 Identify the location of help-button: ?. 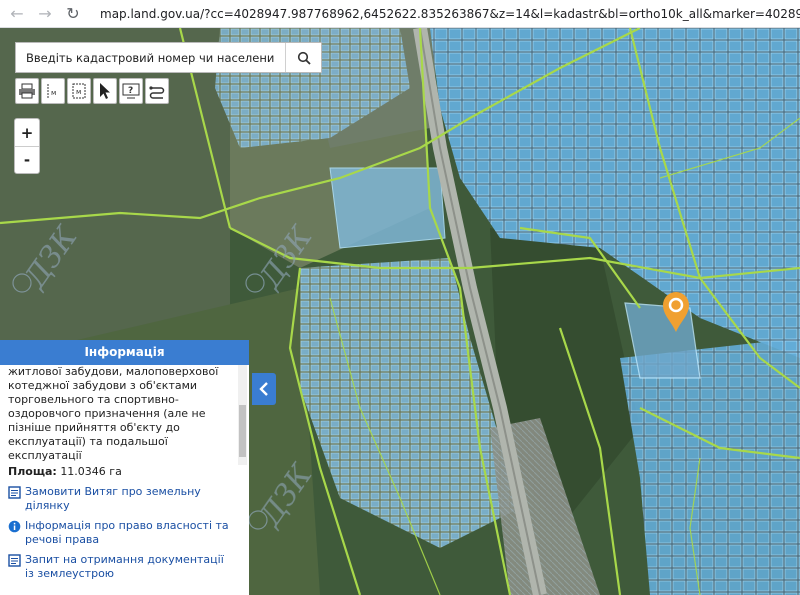
(131, 91).